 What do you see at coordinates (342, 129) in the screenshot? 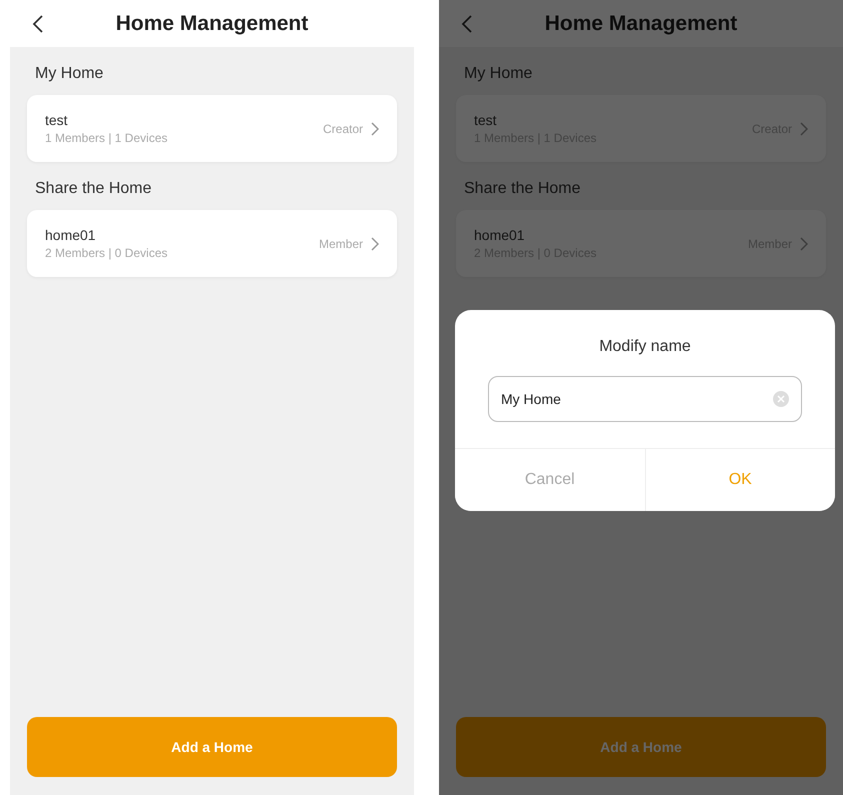
I see `role-label: Creator` at bounding box center [342, 129].